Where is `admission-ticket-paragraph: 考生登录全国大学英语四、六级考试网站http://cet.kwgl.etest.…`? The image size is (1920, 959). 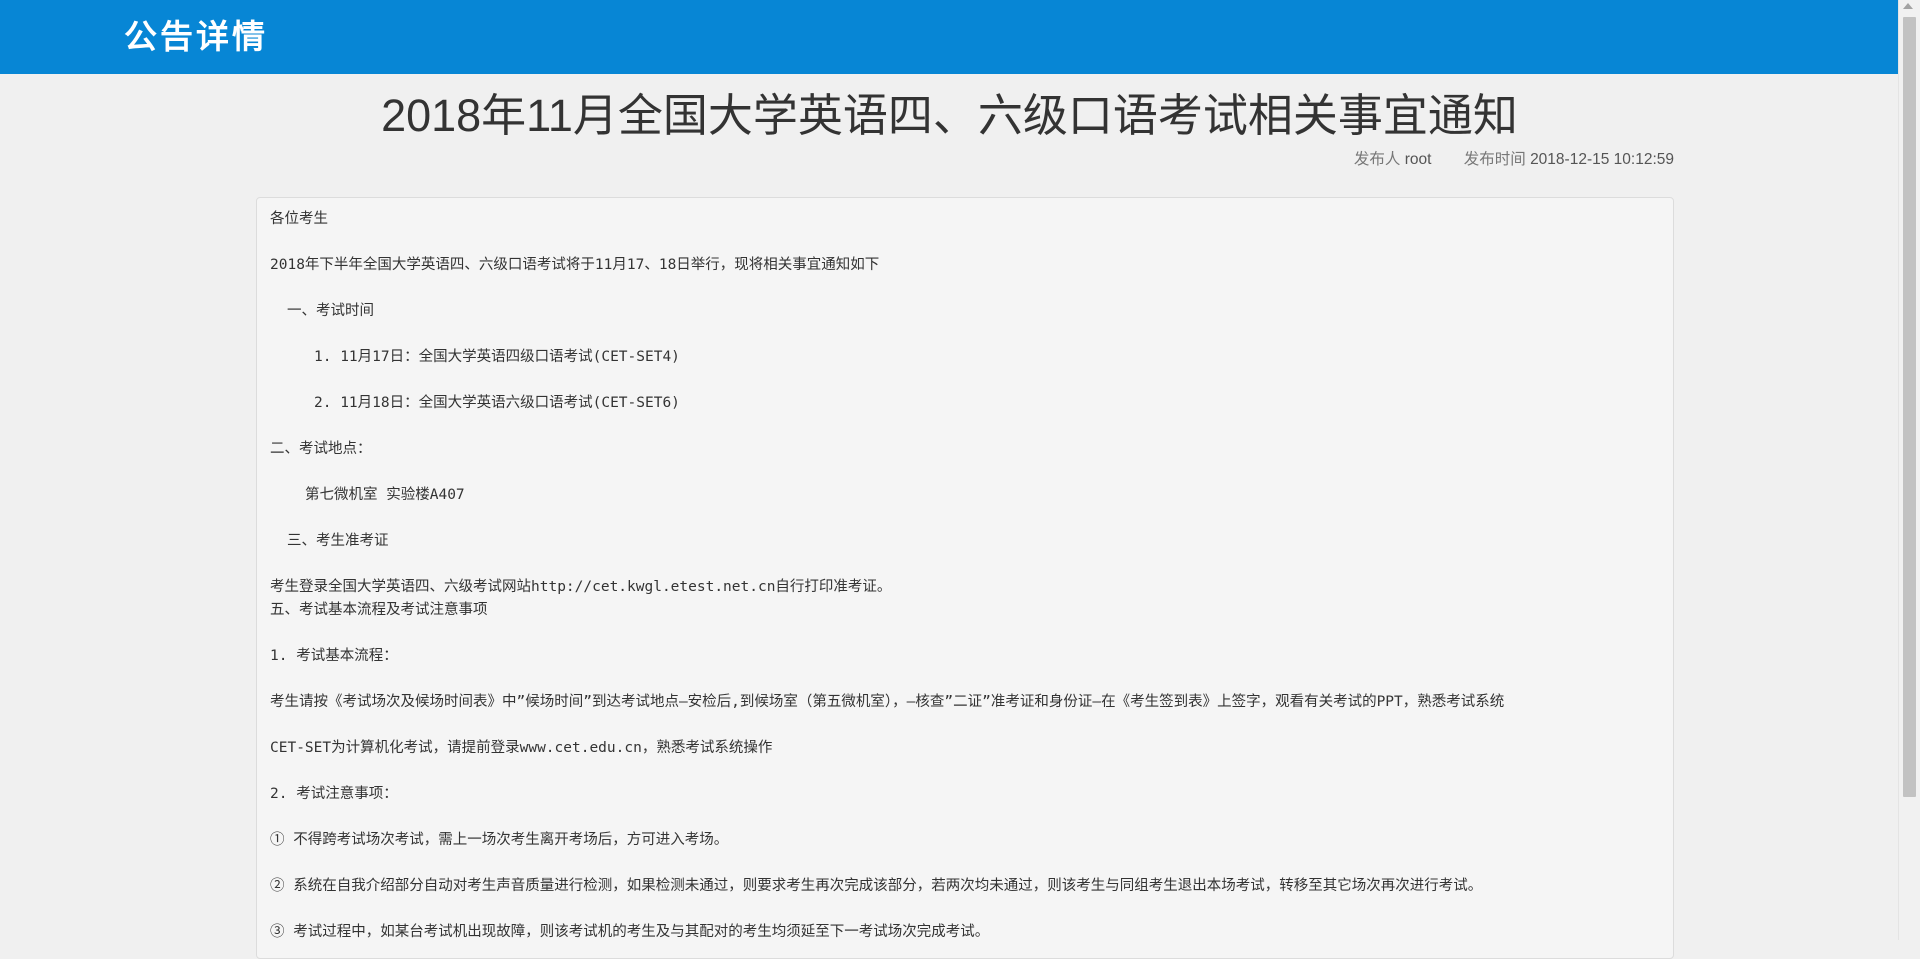 admission-ticket-paragraph: 考生登录全国大学英语四、六级考试网站http://cet.kwgl.etest.… is located at coordinates (581, 587).